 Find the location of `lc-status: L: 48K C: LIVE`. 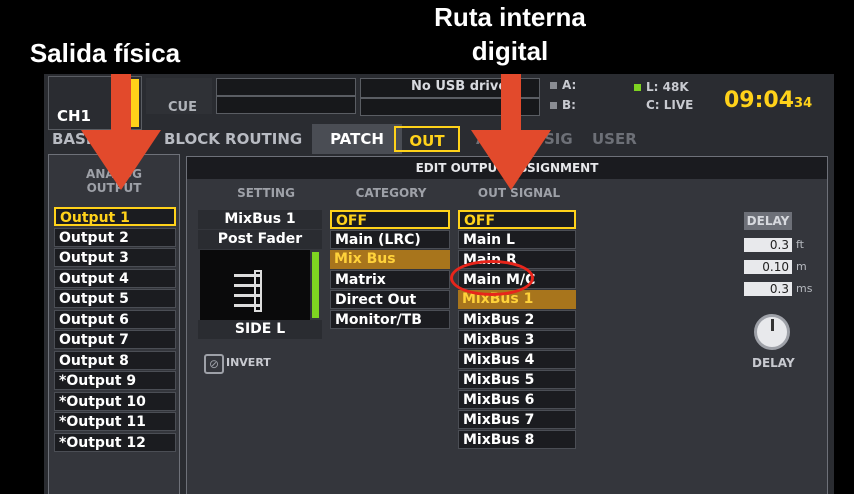

lc-status: L: 48K C: LIVE is located at coordinates (670, 97).